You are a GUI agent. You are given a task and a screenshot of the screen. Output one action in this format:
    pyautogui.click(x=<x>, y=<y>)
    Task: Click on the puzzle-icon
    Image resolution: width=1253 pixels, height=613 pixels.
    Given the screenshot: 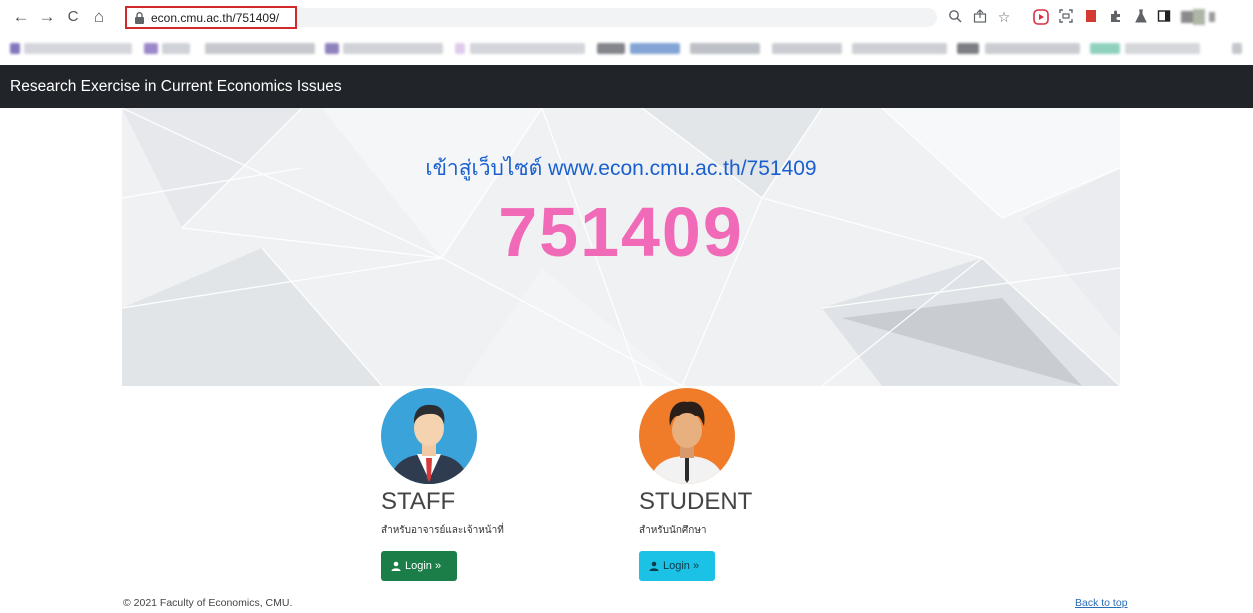 What is the action you would take?
    pyautogui.click(x=1116, y=17)
    